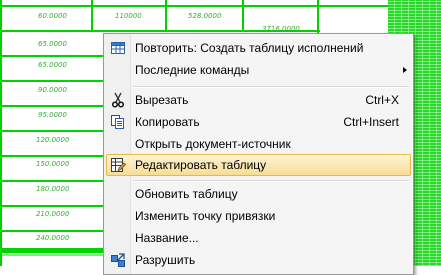 The image size is (441, 275). Describe the element at coordinates (52, 90) in the screenshot. I see `table-cell: 90.0000` at that location.